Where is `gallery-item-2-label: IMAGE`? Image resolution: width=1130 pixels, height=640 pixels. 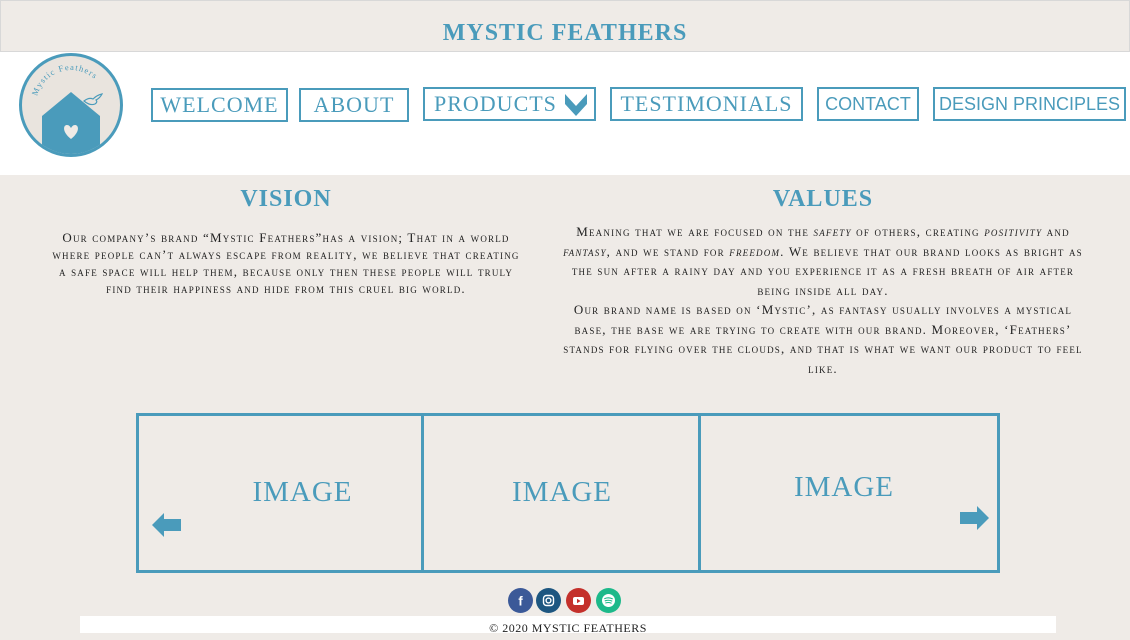 gallery-item-2-label: IMAGE is located at coordinates (562, 492).